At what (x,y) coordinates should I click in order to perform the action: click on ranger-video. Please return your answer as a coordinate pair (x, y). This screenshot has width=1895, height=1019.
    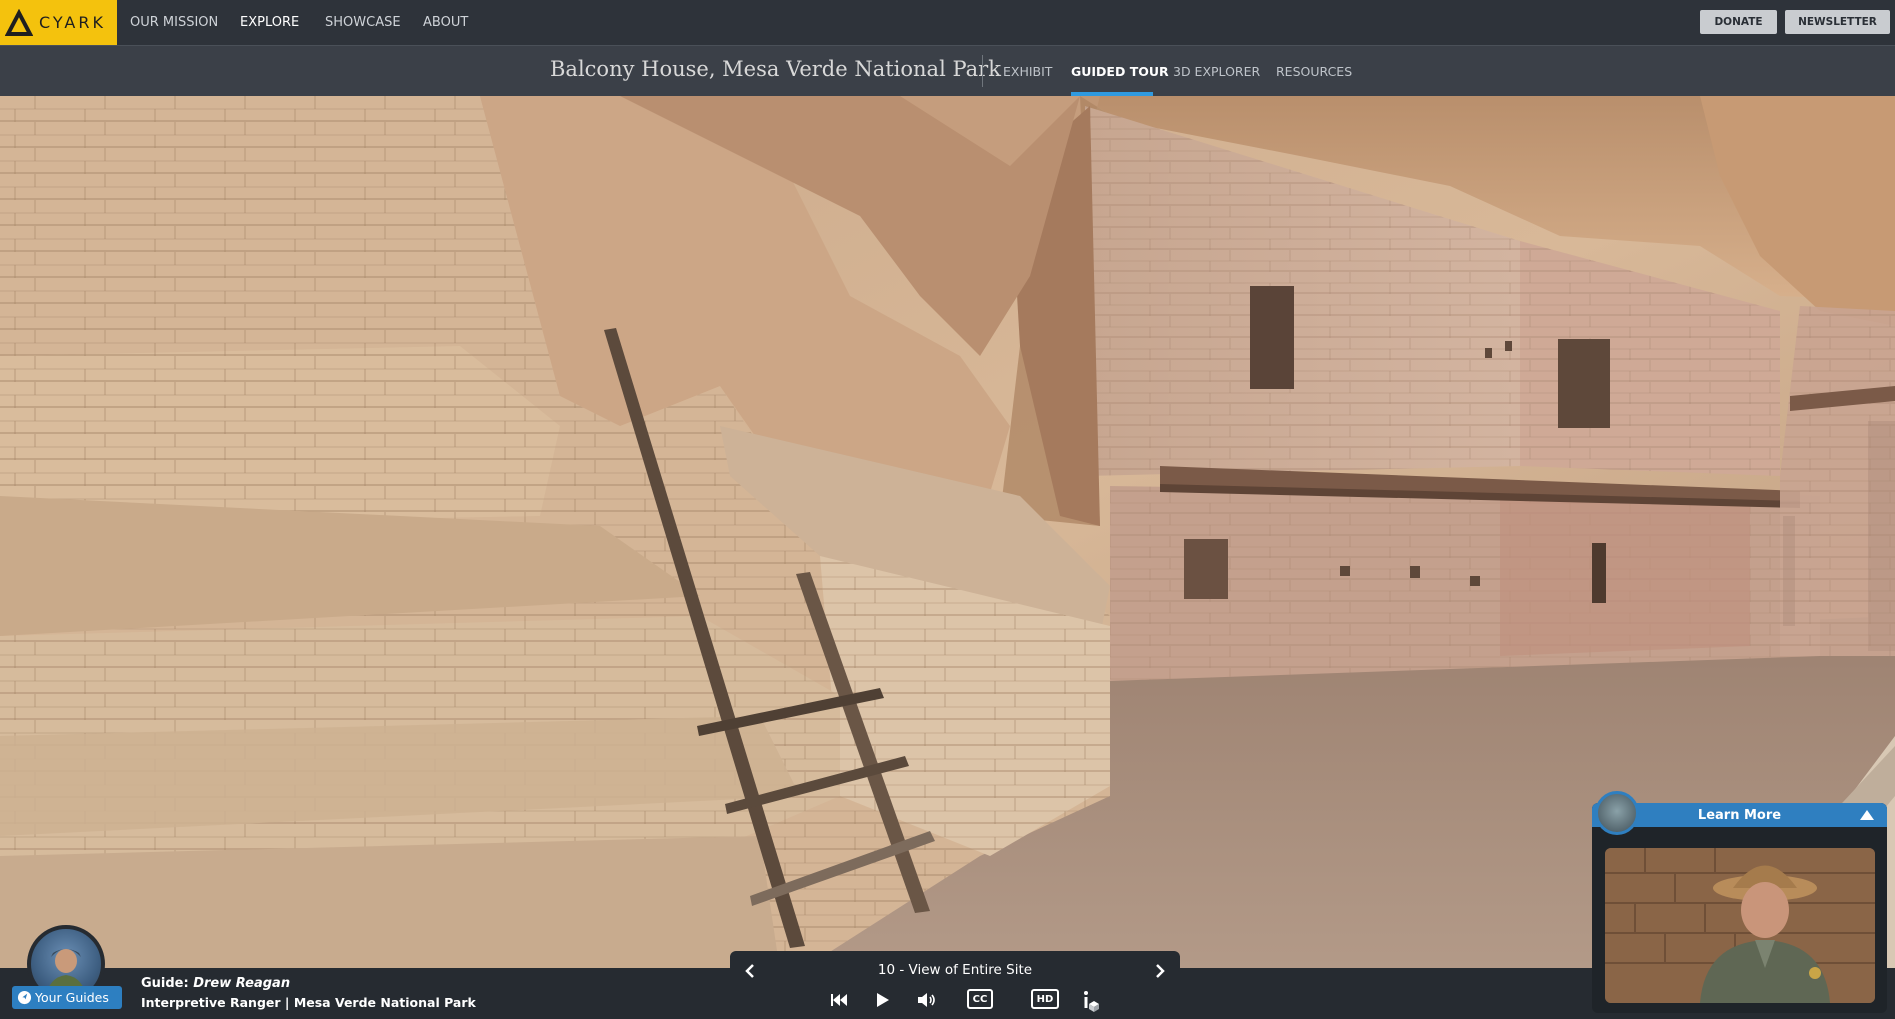
    Looking at the image, I should click on (1740, 925).